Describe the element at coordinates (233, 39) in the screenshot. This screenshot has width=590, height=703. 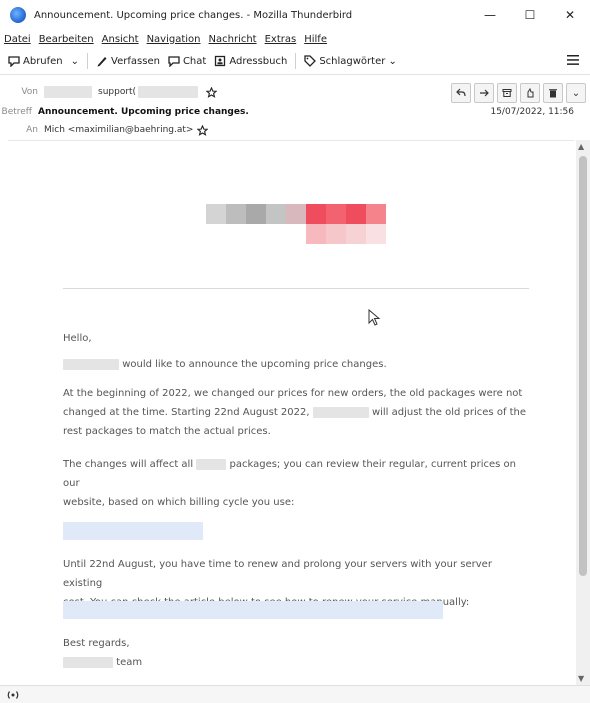
I see `menu-nachricht: Nachricht` at that location.